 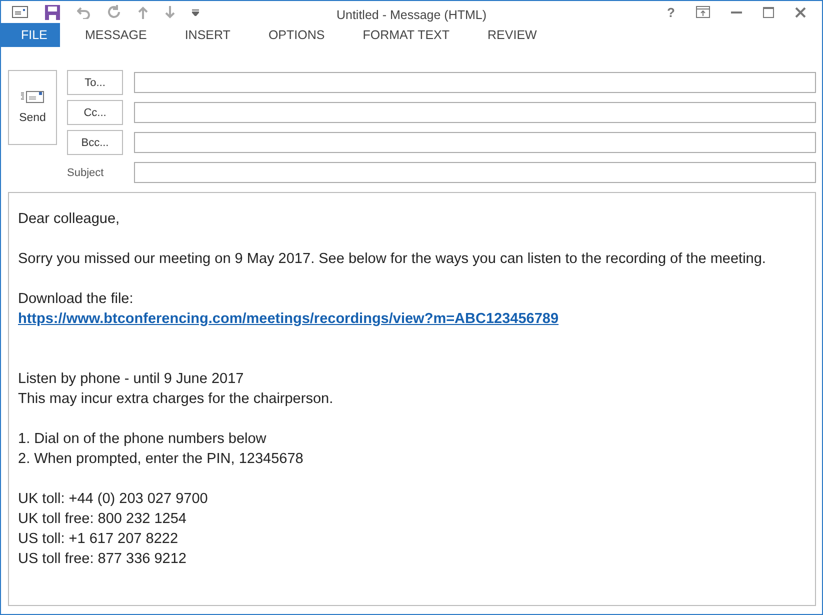 What do you see at coordinates (84, 12) in the screenshot?
I see `undo-icon` at bounding box center [84, 12].